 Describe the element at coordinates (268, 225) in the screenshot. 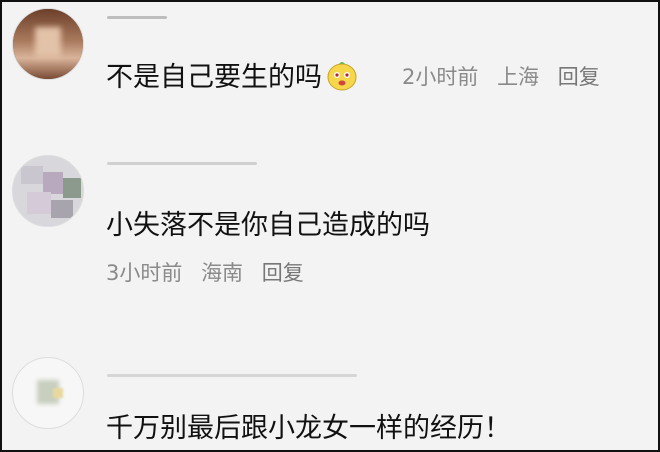

I see `comment-text: 小失落不是你自己造成的吗` at that location.